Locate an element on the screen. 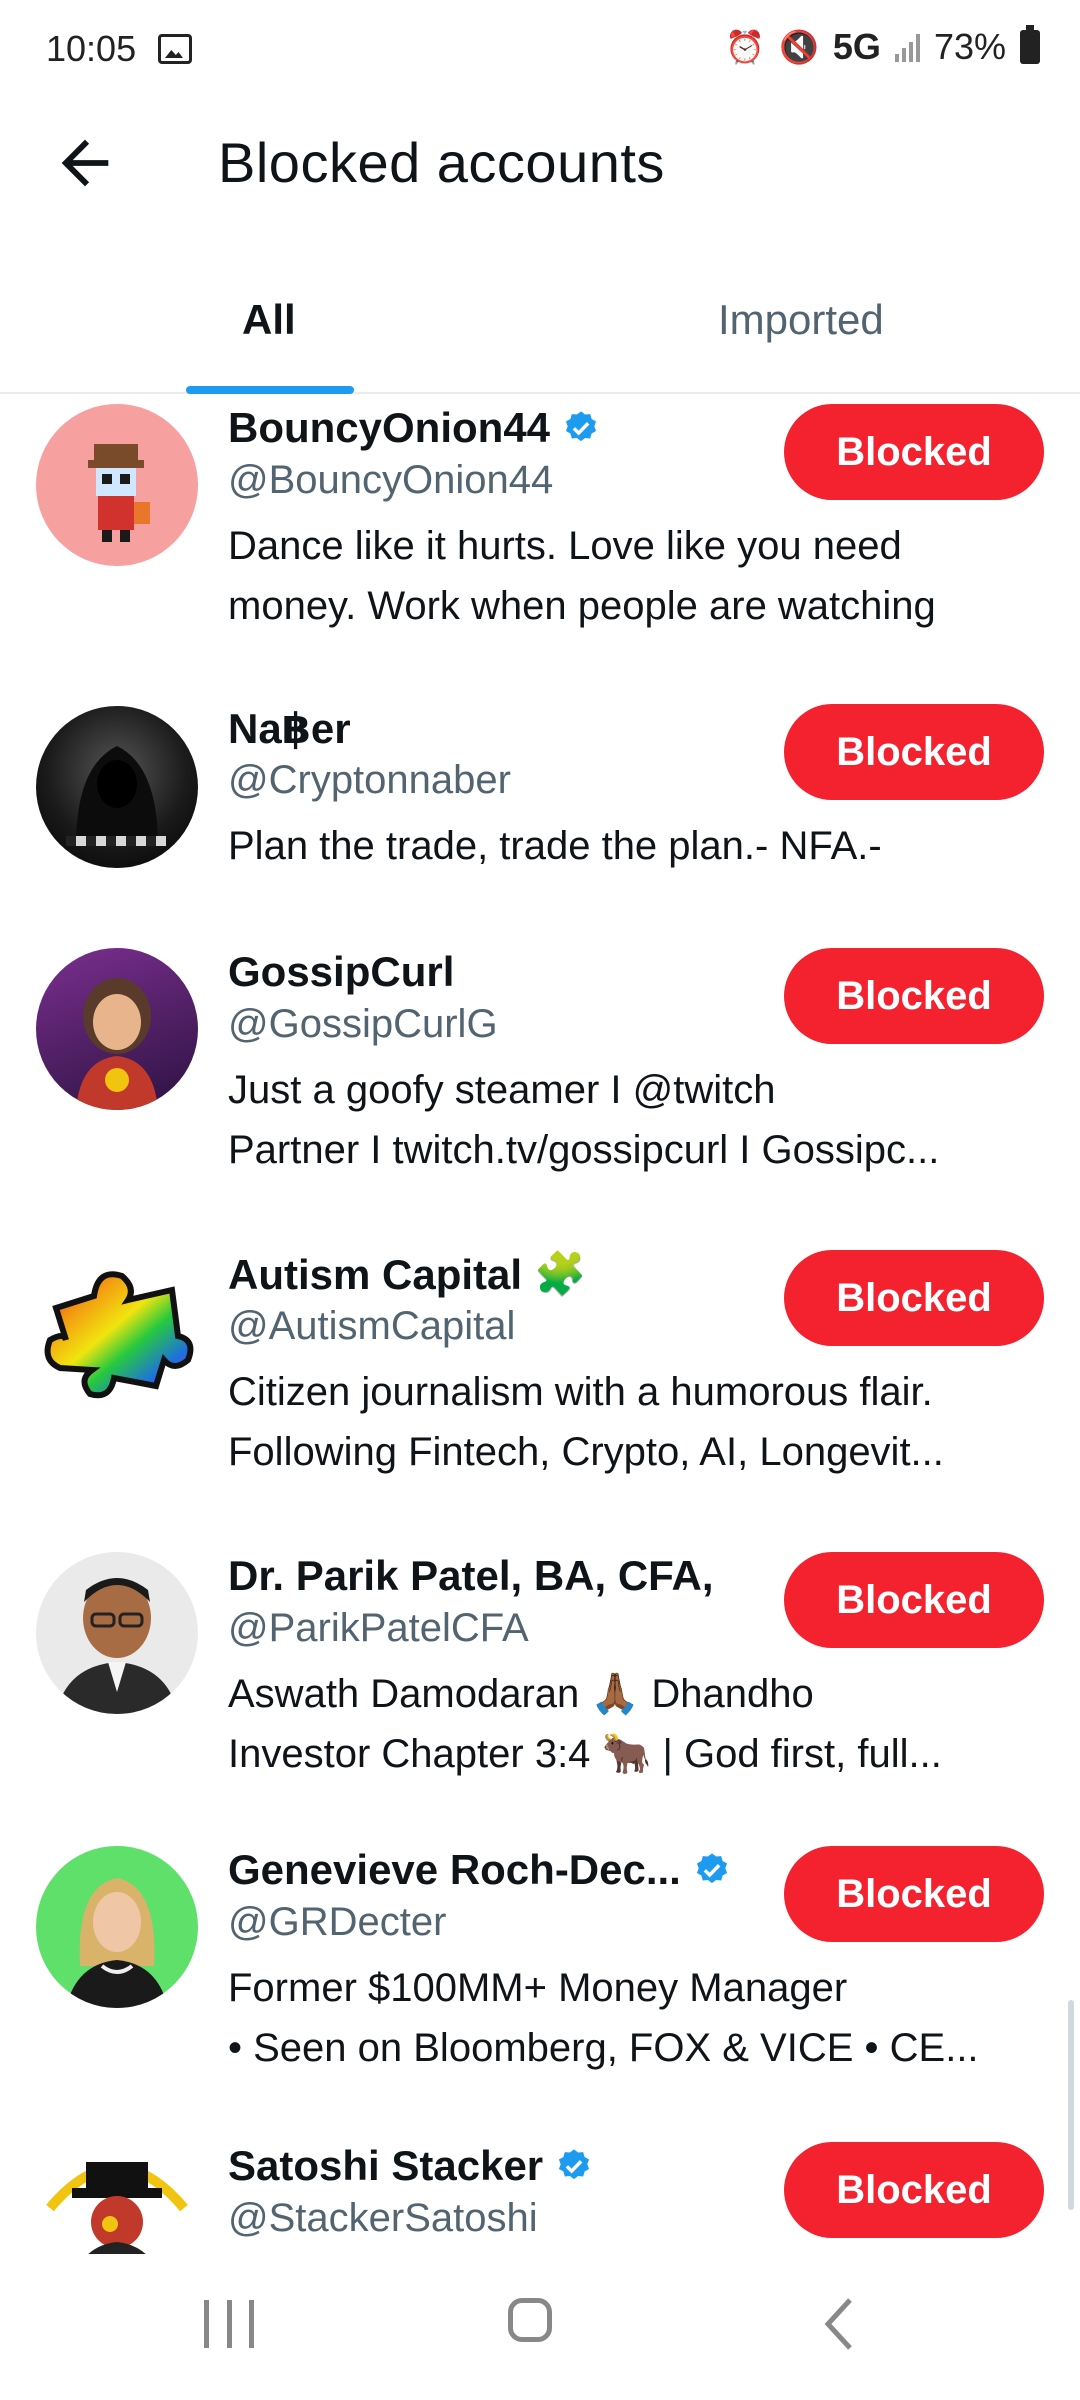 The width and height of the screenshot is (1080, 2400). alarm-icon: ⏰ is located at coordinates (745, 47).